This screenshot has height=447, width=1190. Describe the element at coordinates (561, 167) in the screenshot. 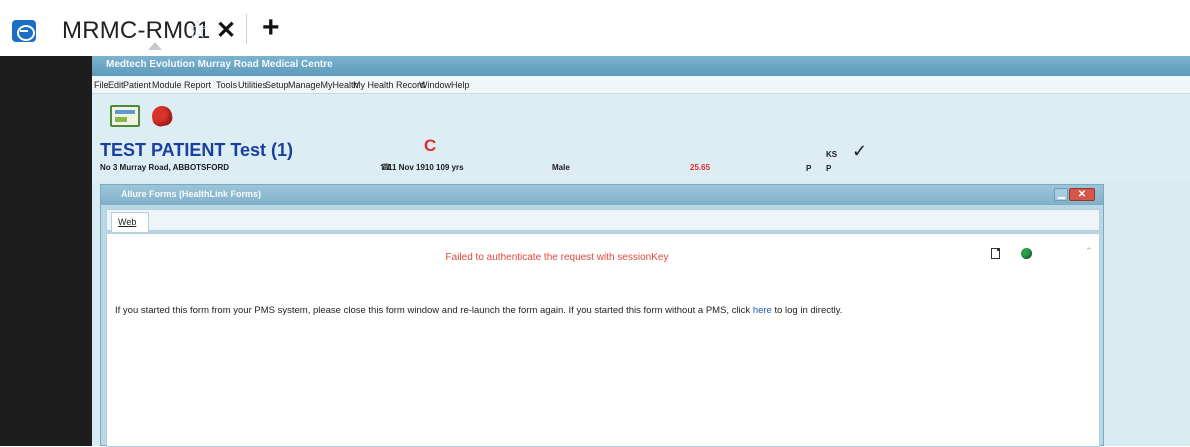

I see `patient-sex: Male` at that location.